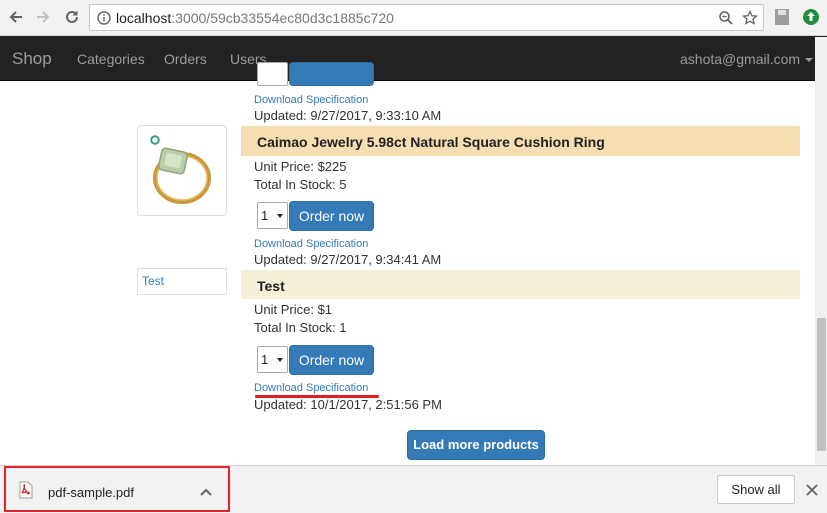  What do you see at coordinates (104, 18) in the screenshot?
I see `info-icon` at bounding box center [104, 18].